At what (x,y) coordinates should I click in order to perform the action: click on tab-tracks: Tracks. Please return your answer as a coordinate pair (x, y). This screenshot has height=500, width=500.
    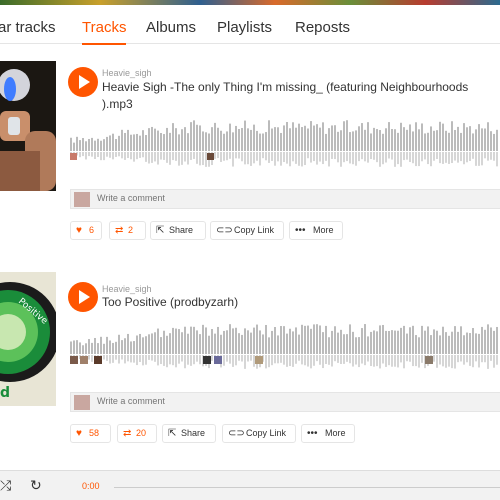
    Looking at the image, I should click on (104, 32).